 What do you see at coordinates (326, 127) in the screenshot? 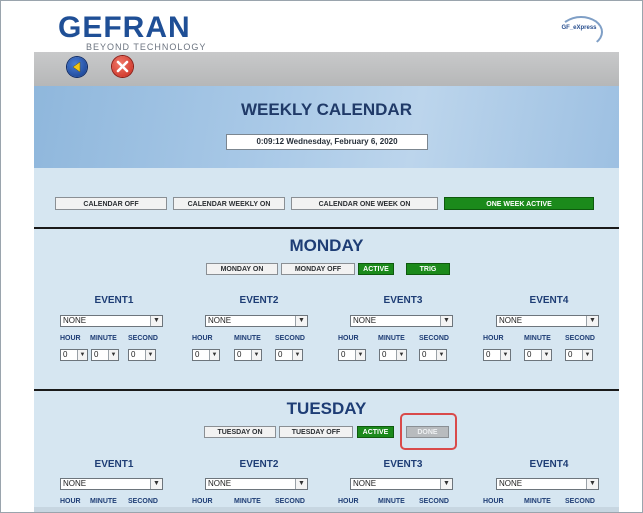
I see `title-banner` at bounding box center [326, 127].